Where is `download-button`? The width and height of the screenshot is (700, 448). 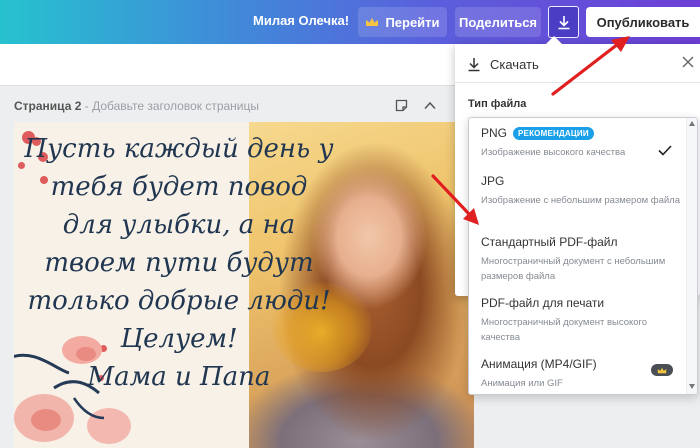 download-button is located at coordinates (563, 22).